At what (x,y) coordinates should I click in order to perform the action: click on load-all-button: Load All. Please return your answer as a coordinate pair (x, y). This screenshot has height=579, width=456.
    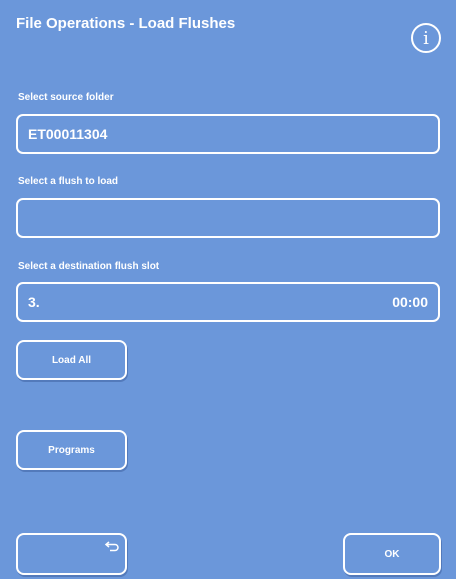
    Looking at the image, I should click on (71, 360).